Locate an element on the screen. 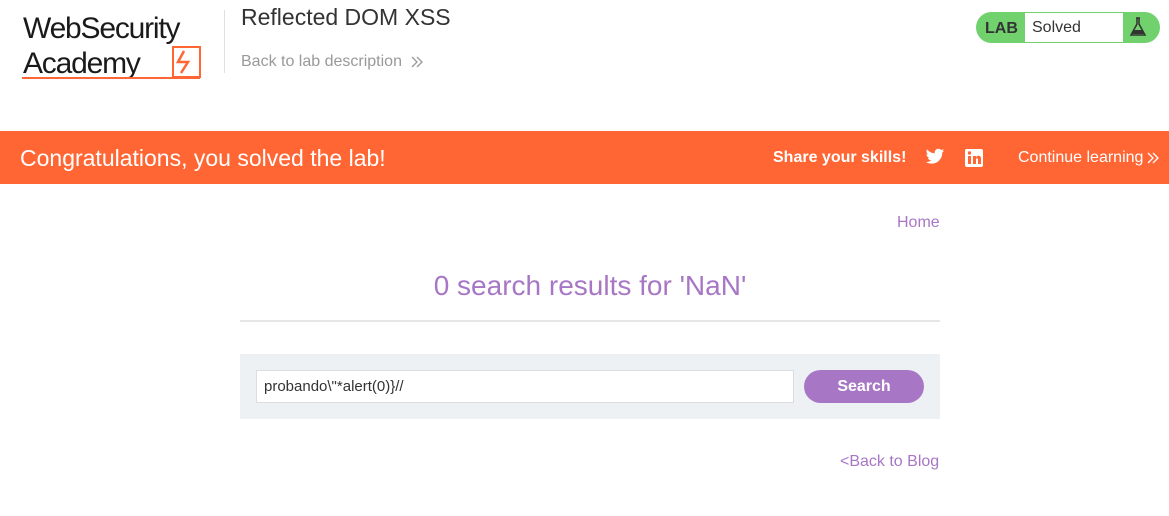  back-to-blog-link: <Back to Blog is located at coordinates (889, 462).